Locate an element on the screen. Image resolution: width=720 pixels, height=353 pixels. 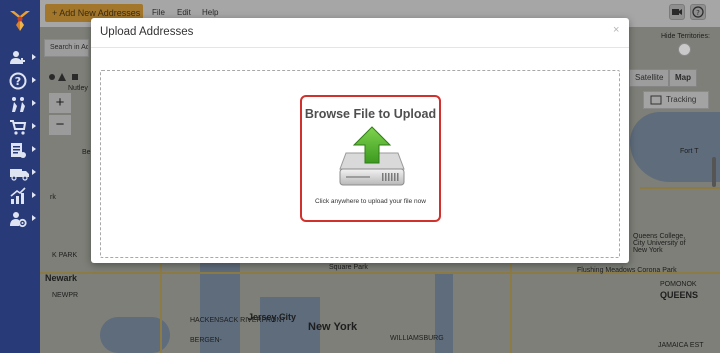
zoom-out-button: − is located at coordinates (60, 125).